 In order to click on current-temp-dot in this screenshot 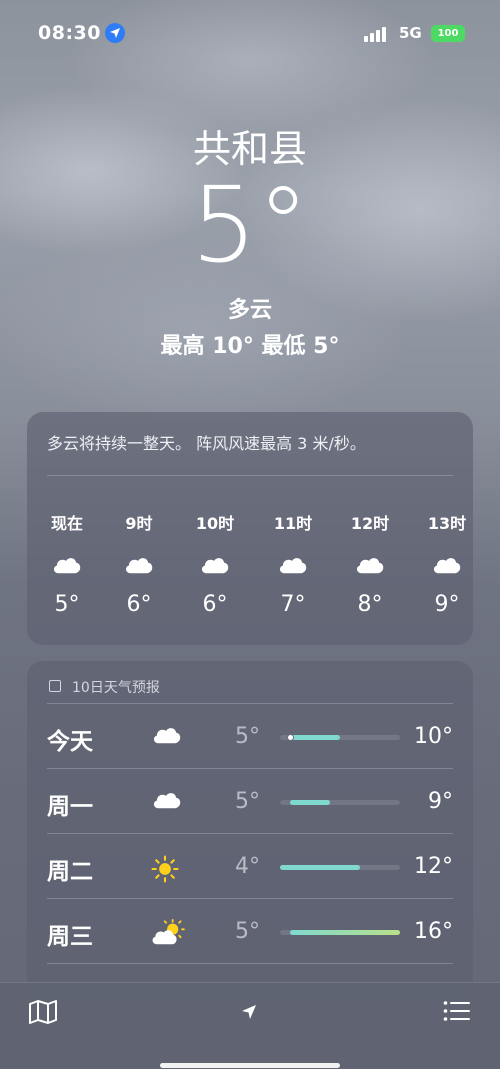, I will do `click(290, 737)`.